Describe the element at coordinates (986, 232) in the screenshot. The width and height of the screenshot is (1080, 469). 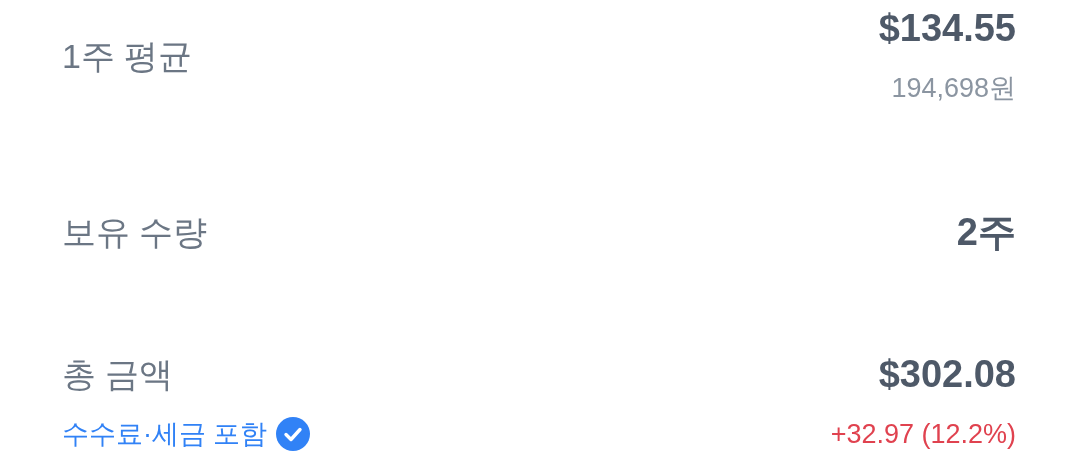
I see `row-value: 2주` at that location.